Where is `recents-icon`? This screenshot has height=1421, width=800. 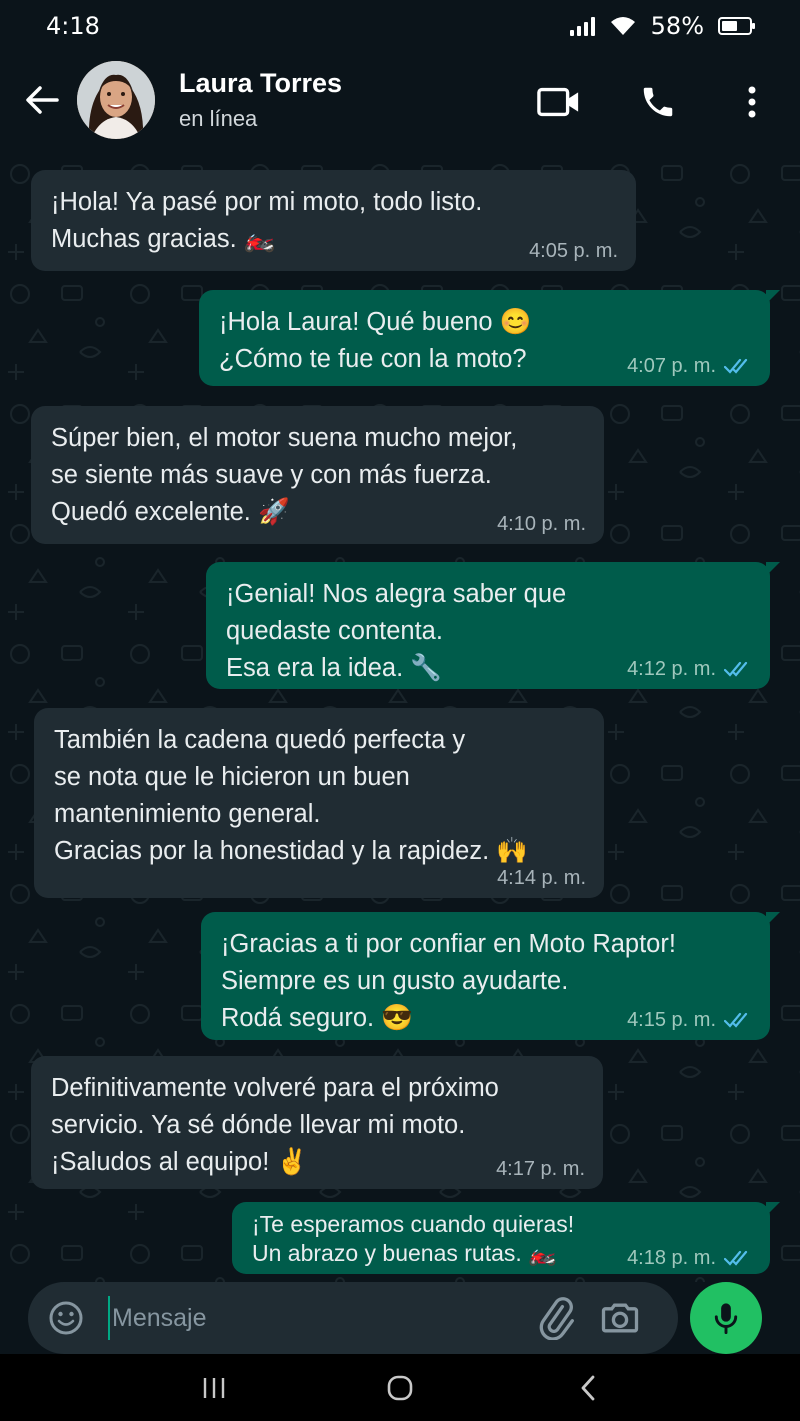
recents-icon is located at coordinates (214, 1388).